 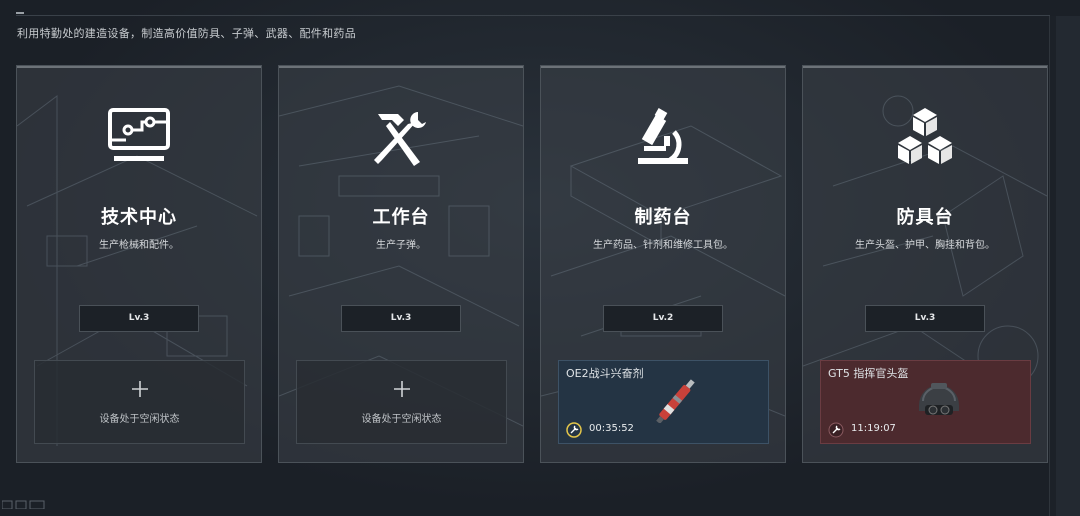 What do you see at coordinates (663, 245) in the screenshot?
I see `station-description: 生产药品、针剂和维修工具包。` at bounding box center [663, 245].